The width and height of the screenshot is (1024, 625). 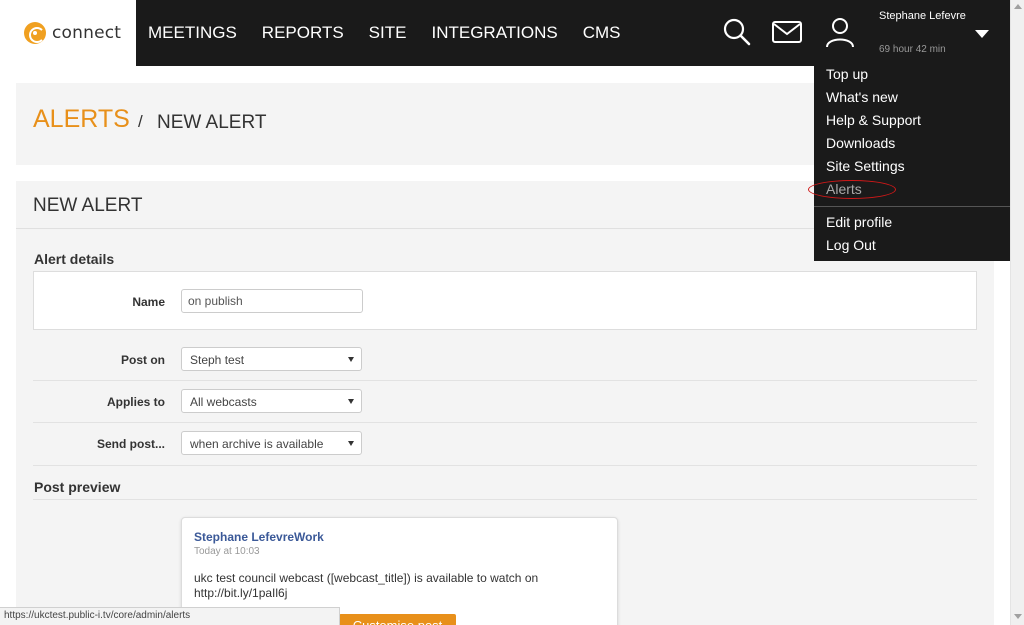 I want to click on customise-post-button: Customise post, so click(x=397, y=619).